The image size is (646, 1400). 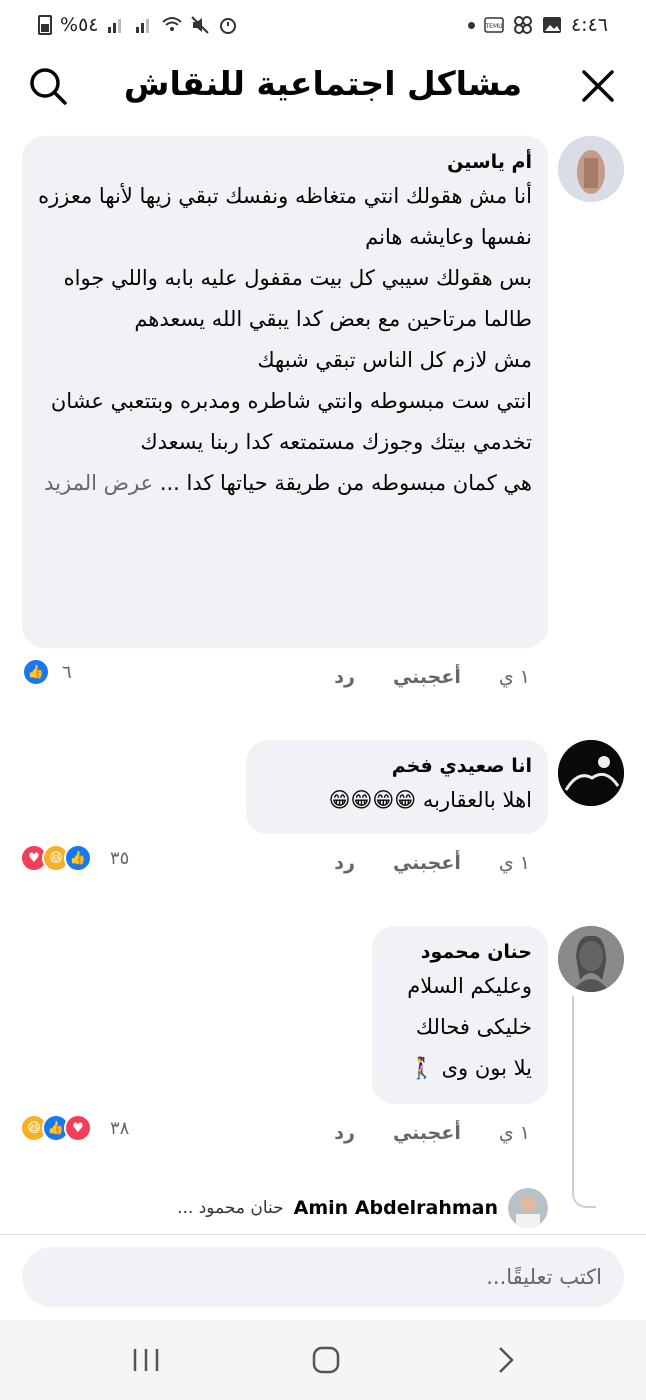 I want to click on page-title: مشاكل اجتماعية للنقاش, so click(x=323, y=83).